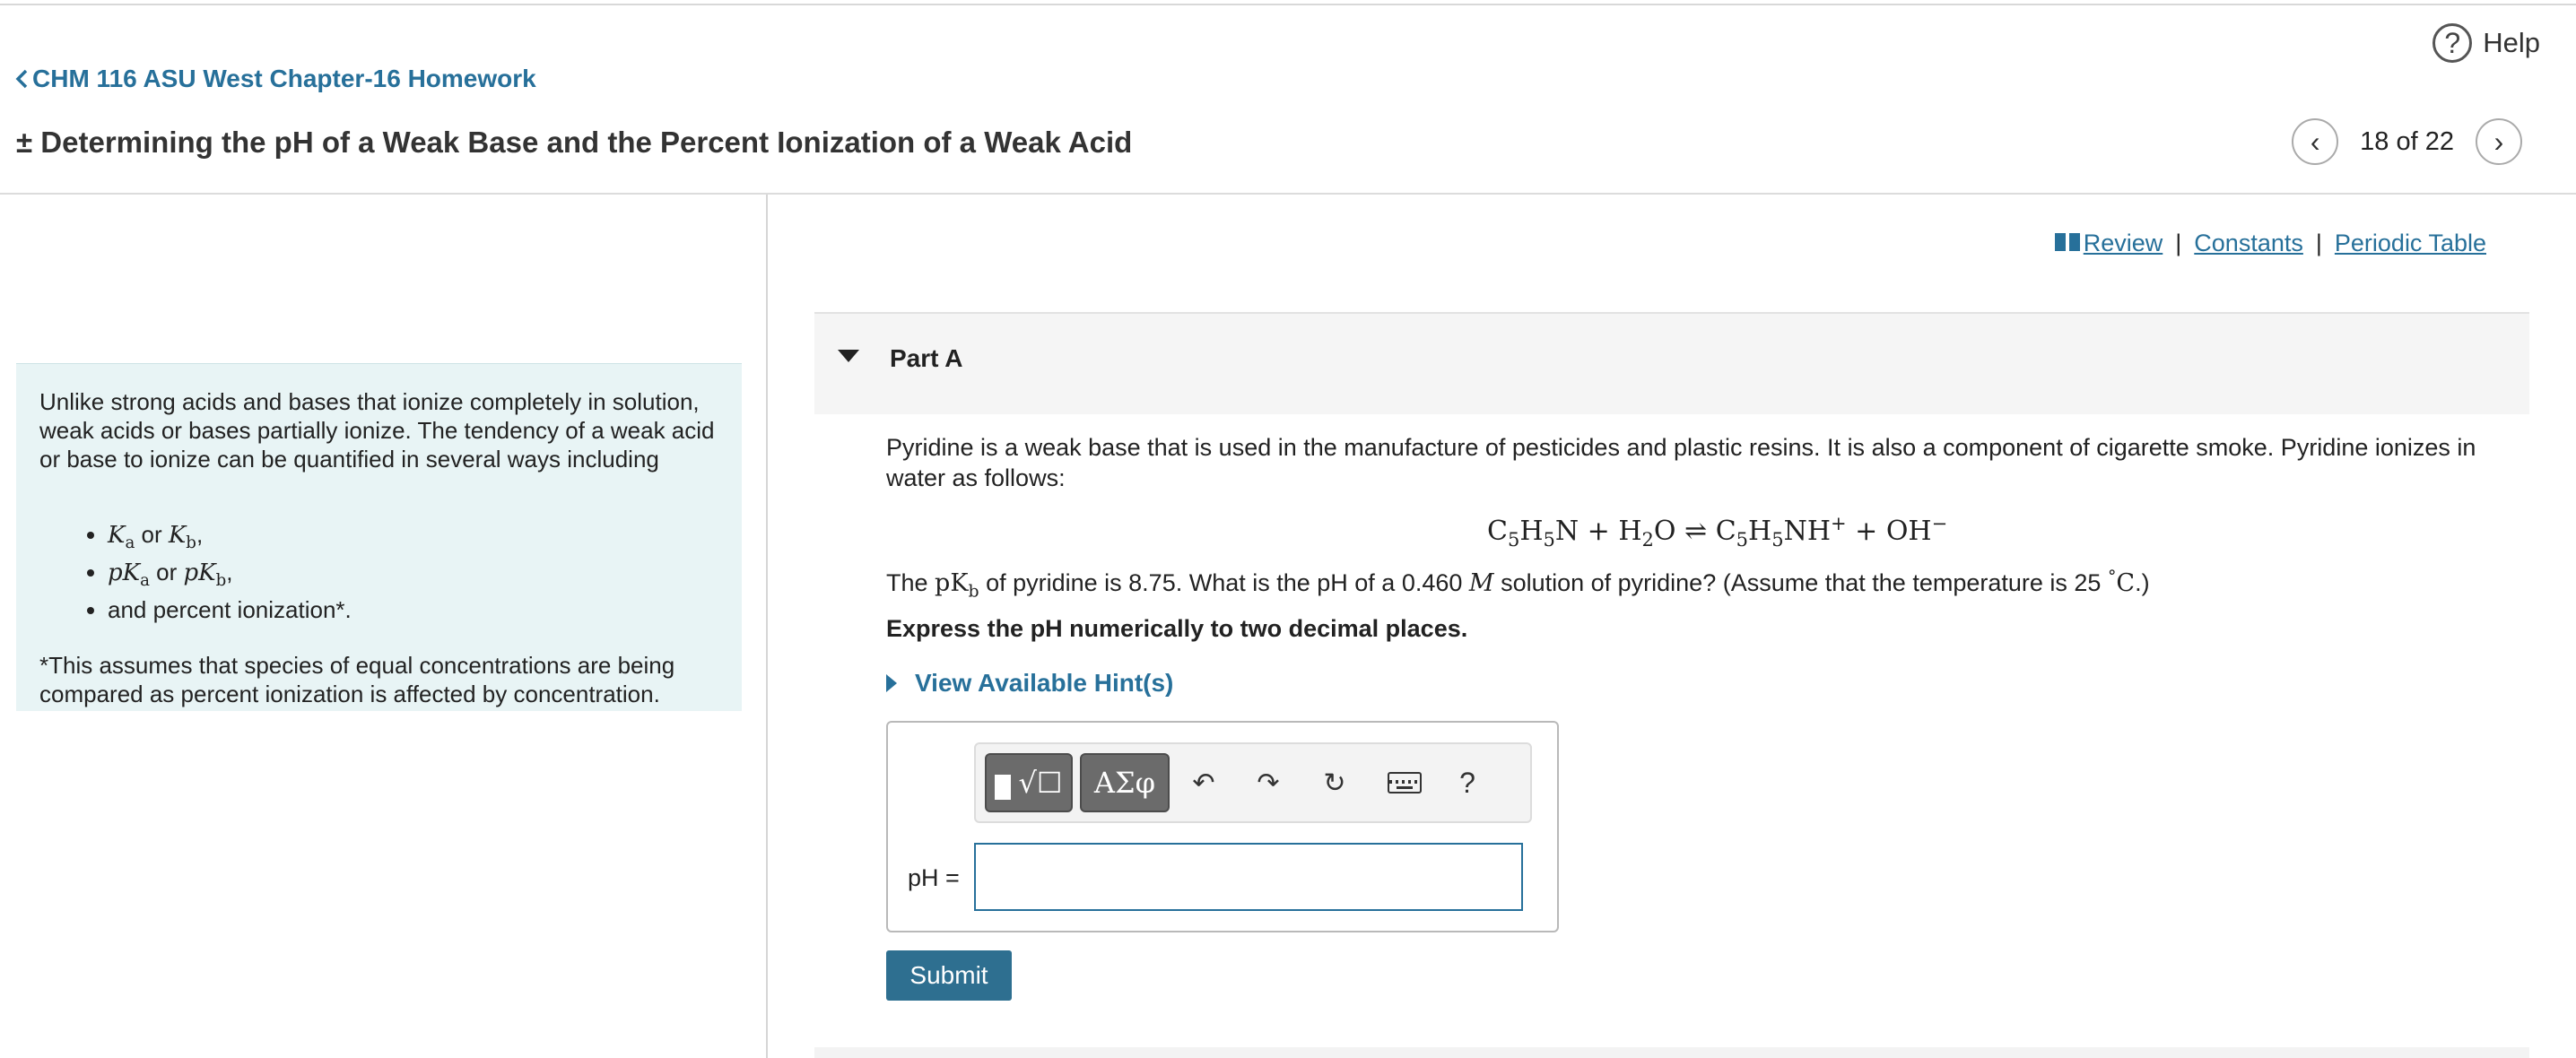  What do you see at coordinates (1839, 523) in the screenshot?
I see `eq-sup: +` at bounding box center [1839, 523].